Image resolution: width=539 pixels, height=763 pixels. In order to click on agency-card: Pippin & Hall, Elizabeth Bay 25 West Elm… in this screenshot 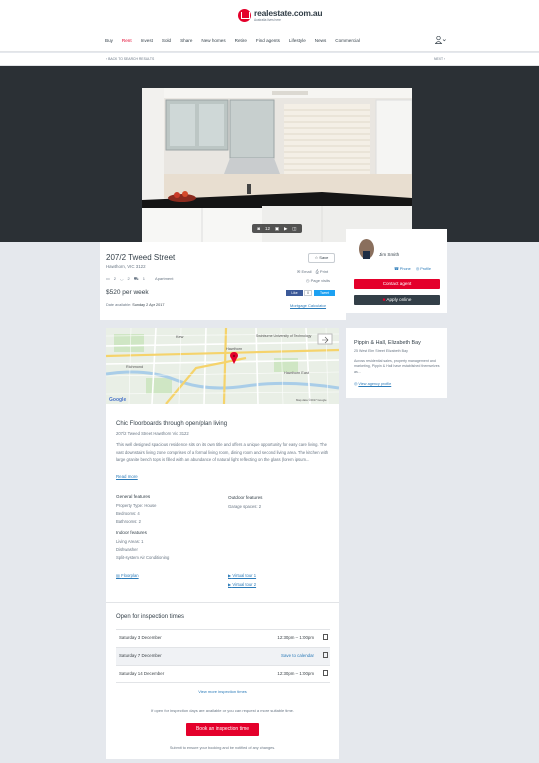, I will do `click(396, 363)`.